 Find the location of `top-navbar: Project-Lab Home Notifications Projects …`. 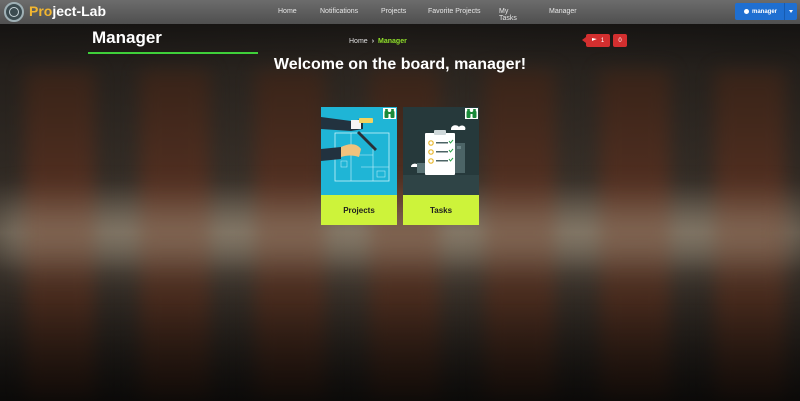

top-navbar: Project-Lab Home Notifications Projects … is located at coordinates (400, 12).